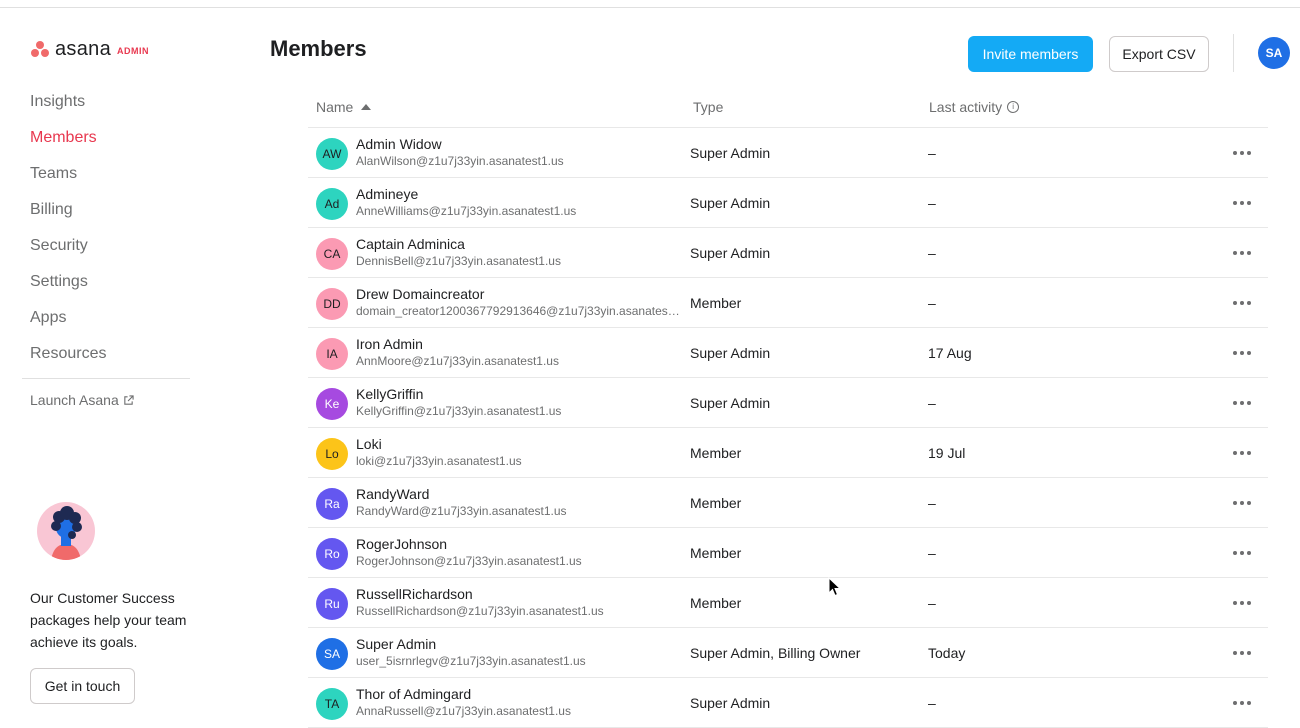 This screenshot has height=728, width=1300. Describe the element at coordinates (40, 49) in the screenshot. I see `asana-logo-icon` at that location.